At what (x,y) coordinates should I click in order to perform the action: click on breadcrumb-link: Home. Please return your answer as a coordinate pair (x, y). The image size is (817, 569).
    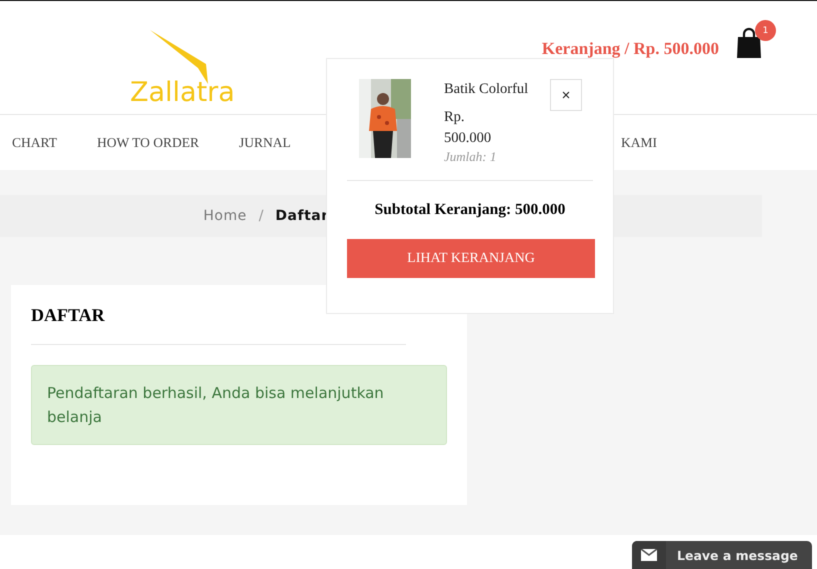
    Looking at the image, I should click on (225, 216).